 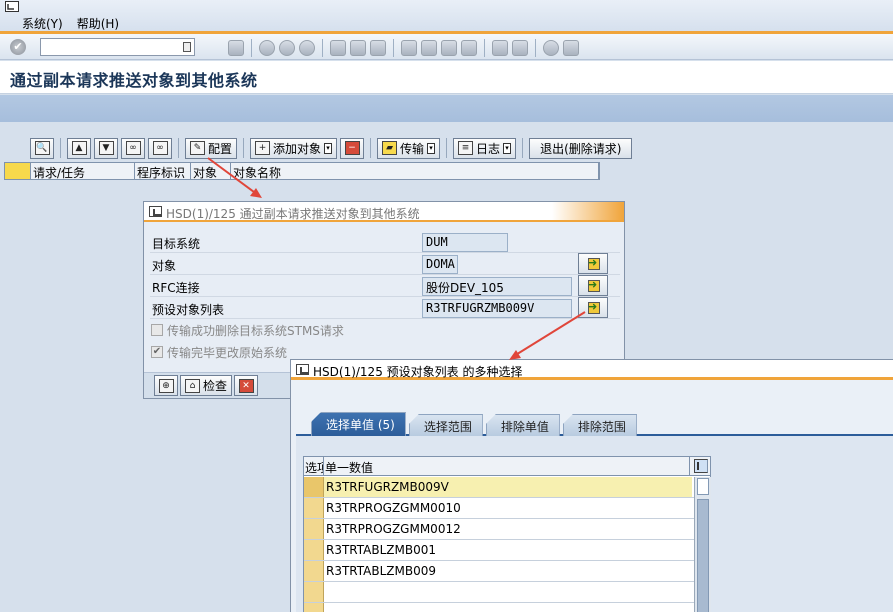 I want to click on page-title: 通过副本请求推送对象到其他系统, so click(x=134, y=80).